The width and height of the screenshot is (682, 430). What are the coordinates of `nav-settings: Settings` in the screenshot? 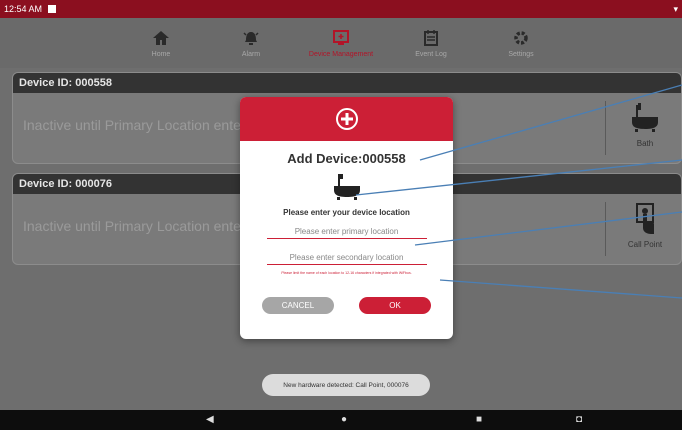 It's located at (521, 43).